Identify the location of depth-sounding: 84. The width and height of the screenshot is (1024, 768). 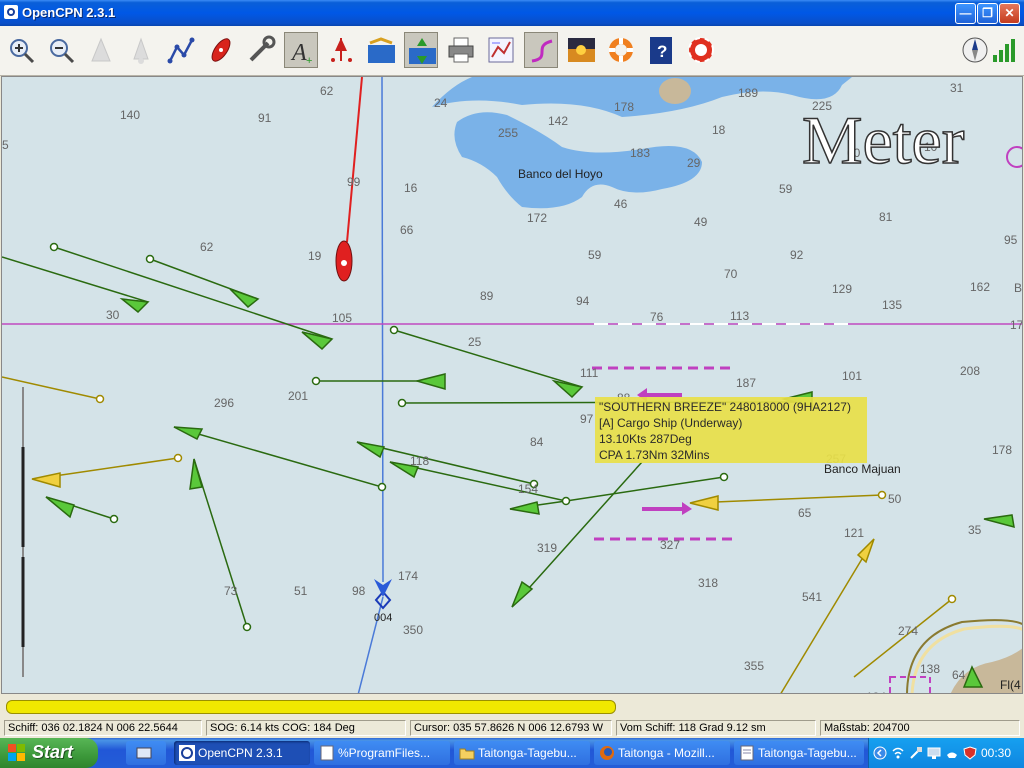
(537, 442).